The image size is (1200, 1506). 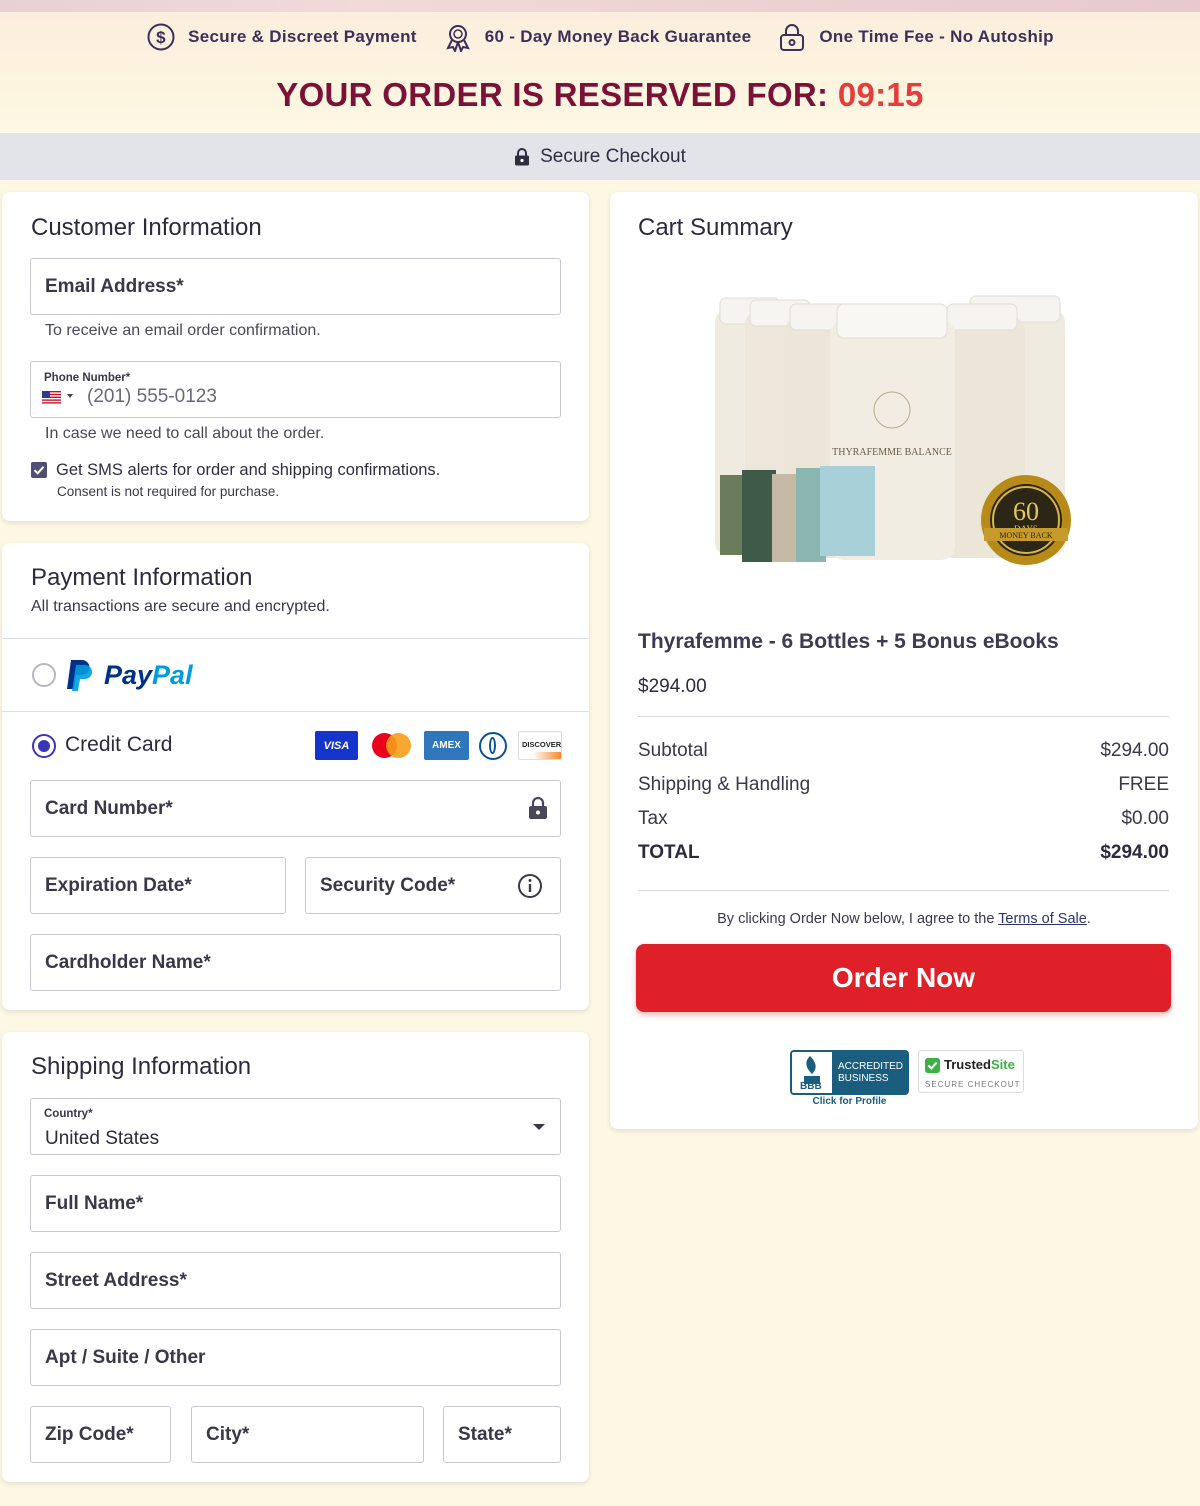 I want to click on amex-icon: AMEX, so click(x=446, y=745).